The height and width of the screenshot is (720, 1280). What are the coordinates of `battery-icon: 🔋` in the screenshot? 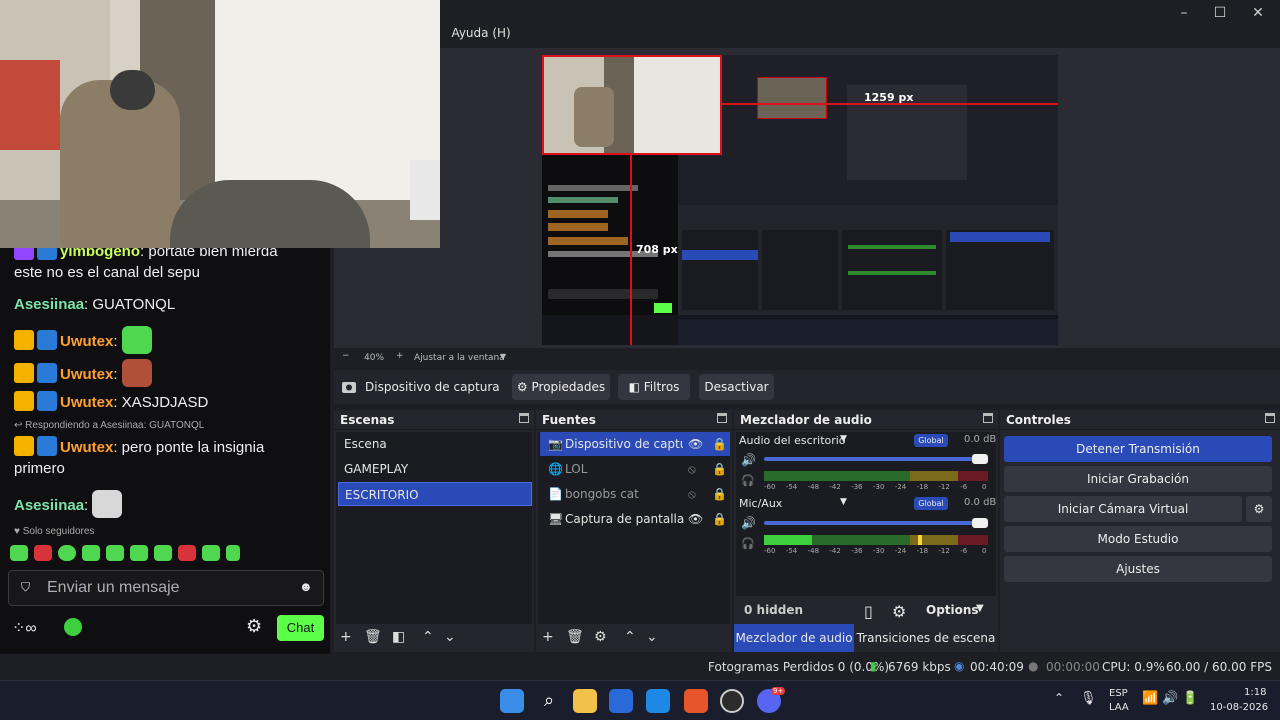 It's located at (1190, 698).